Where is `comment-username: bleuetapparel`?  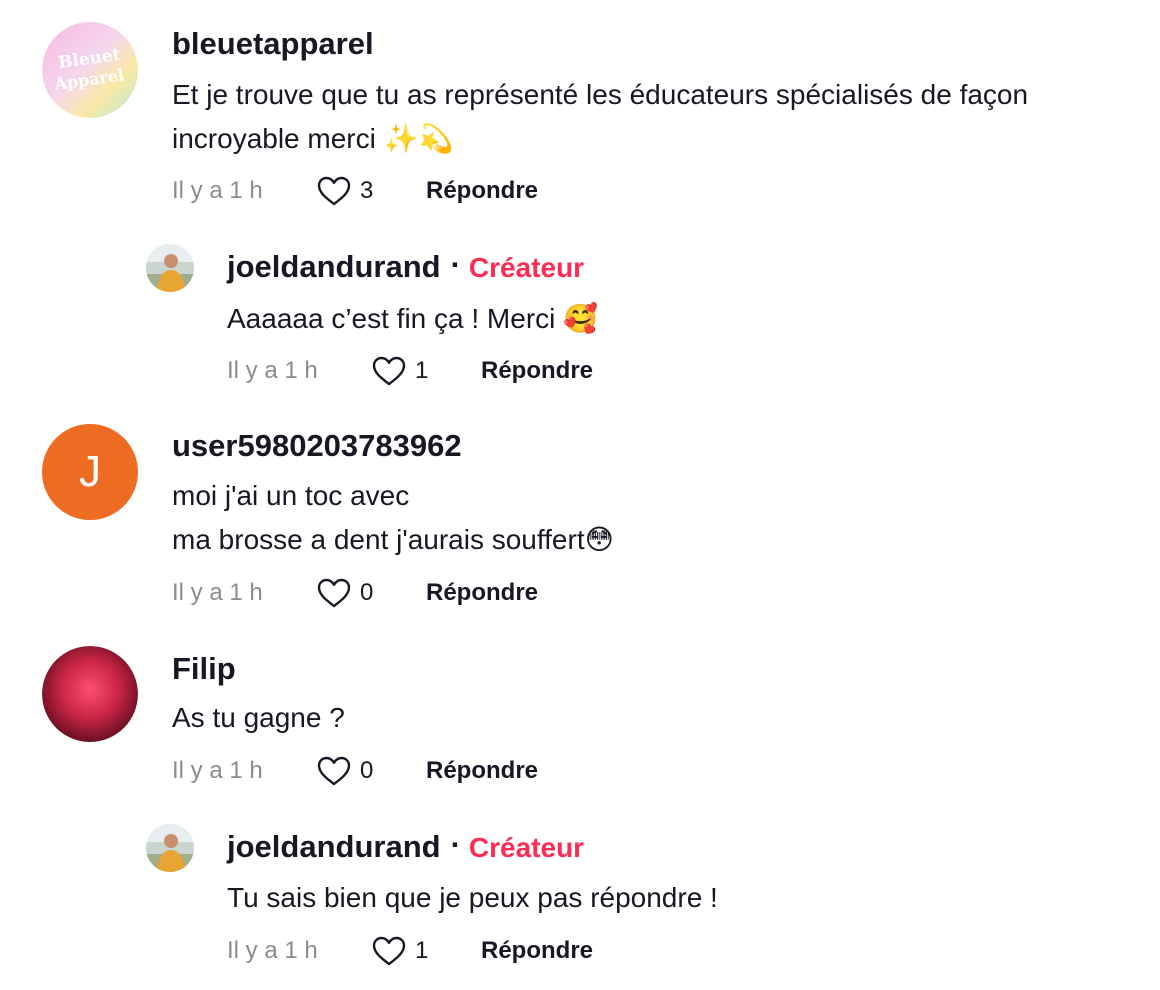 comment-username: bleuetapparel is located at coordinates (273, 44).